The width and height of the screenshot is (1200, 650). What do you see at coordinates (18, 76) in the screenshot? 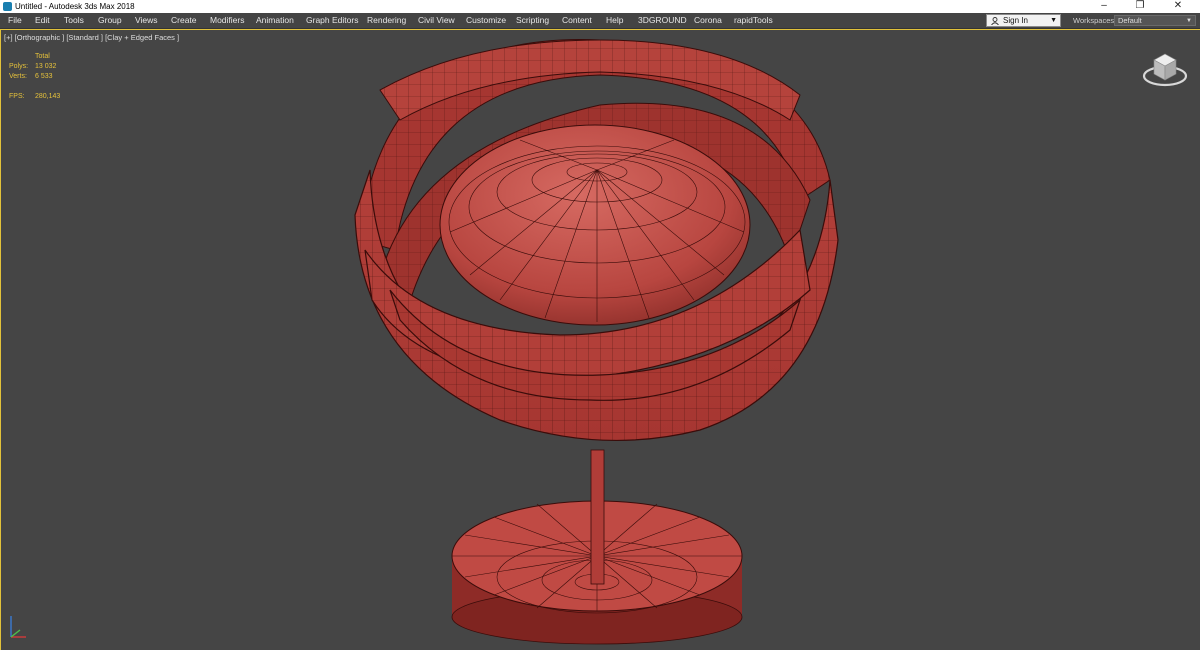
I see `stats-verts-label: Verts:` at bounding box center [18, 76].